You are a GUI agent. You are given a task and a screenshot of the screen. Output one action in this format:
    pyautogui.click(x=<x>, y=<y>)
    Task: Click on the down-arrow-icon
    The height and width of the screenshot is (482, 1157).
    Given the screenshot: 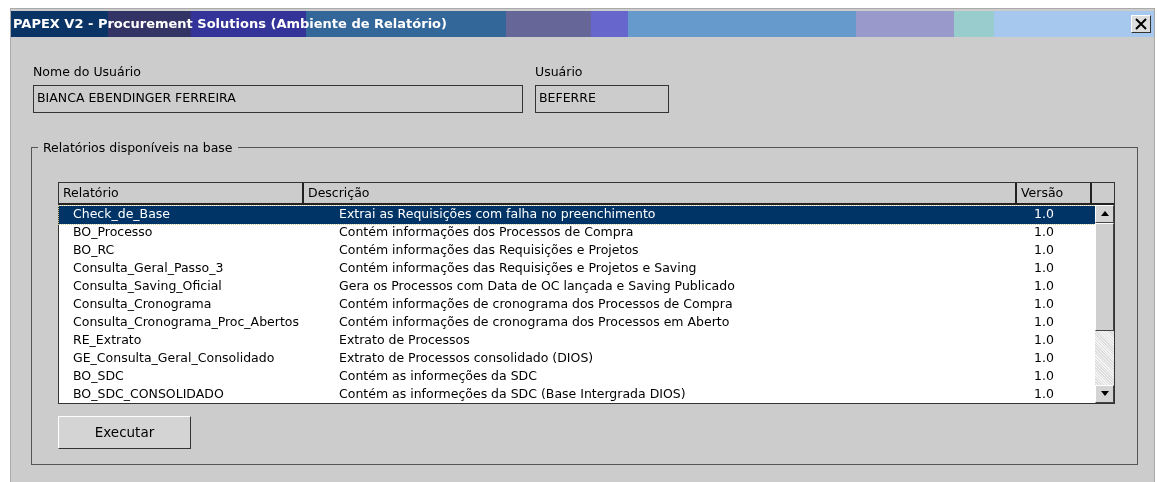 What is the action you would take?
    pyautogui.click(x=1104, y=394)
    